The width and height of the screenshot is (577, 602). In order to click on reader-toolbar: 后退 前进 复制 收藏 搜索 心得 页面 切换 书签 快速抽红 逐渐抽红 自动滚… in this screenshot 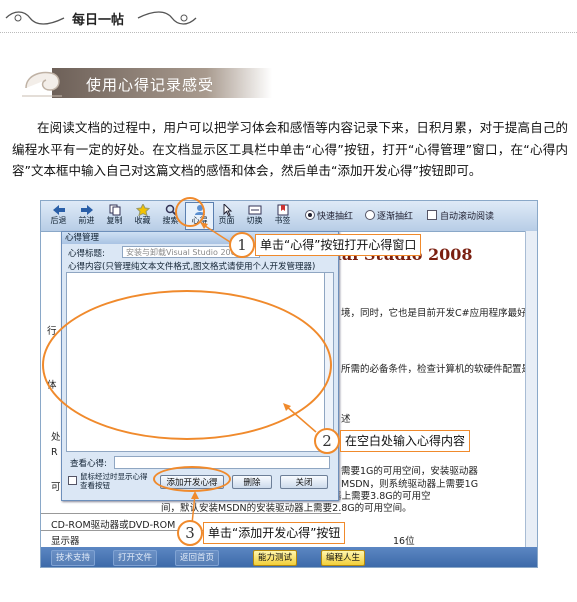, I will do `click(289, 216)`.